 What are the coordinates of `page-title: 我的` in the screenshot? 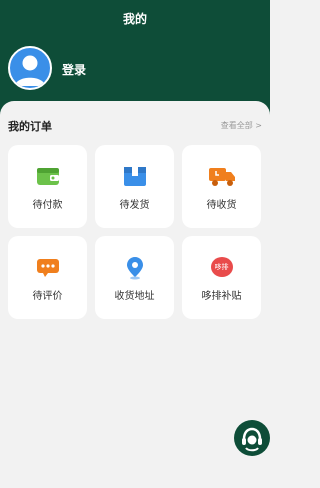 It's located at (134, 19).